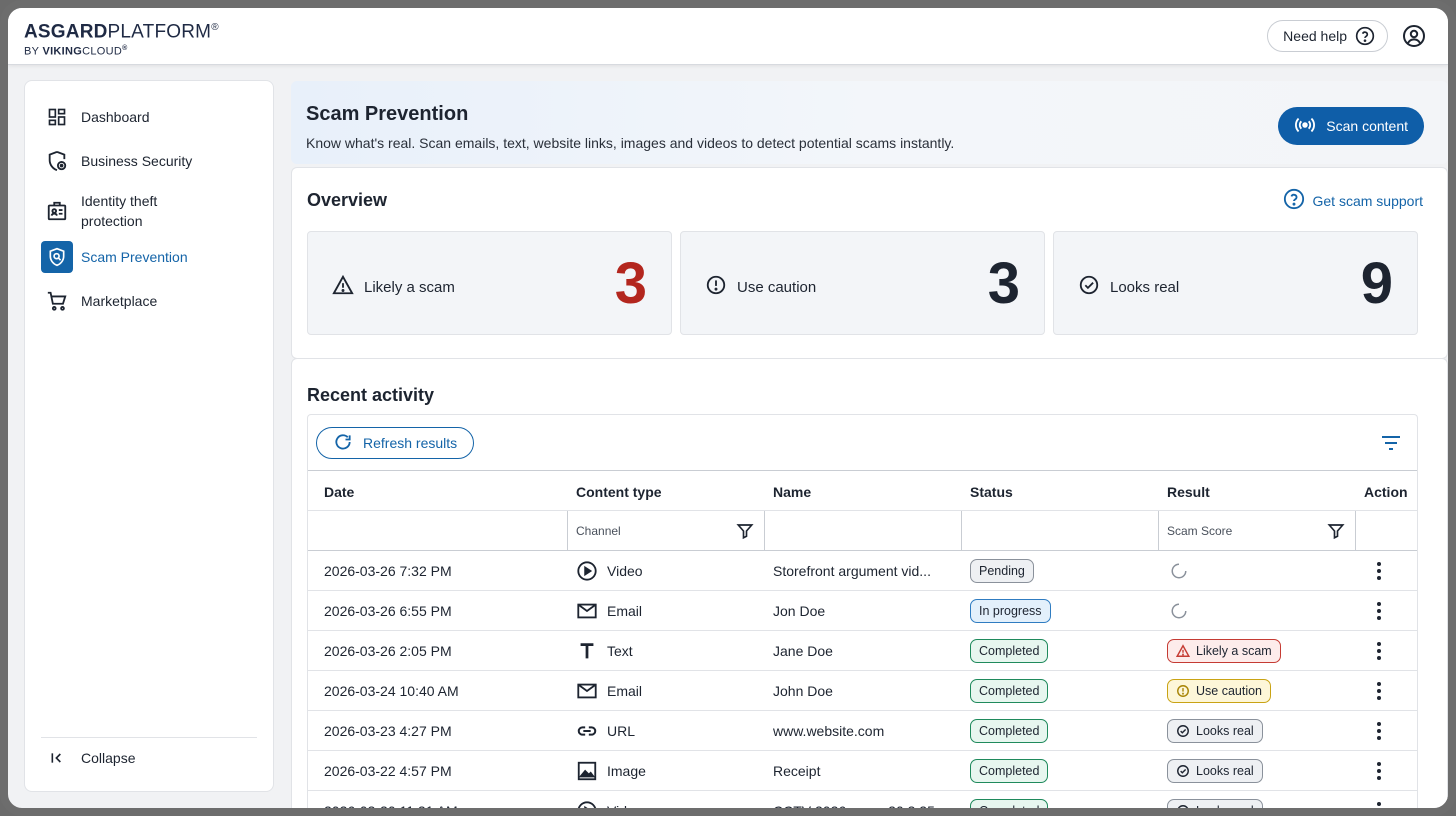 This screenshot has width=1456, height=816. I want to click on status-filter-input, so click(1059, 531).